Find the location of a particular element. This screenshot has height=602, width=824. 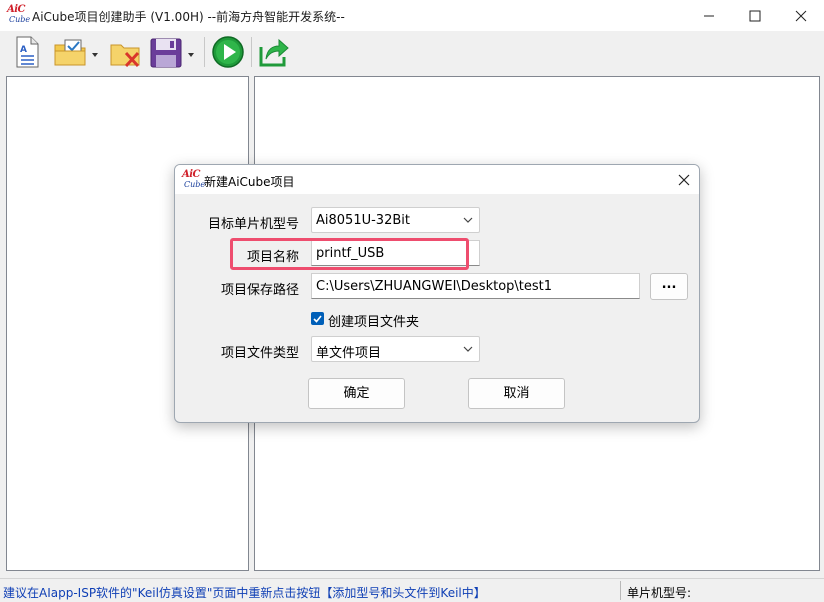

project-path-value: C:\Users\ZHUANGWEI\Desktop\test1 is located at coordinates (434, 286).